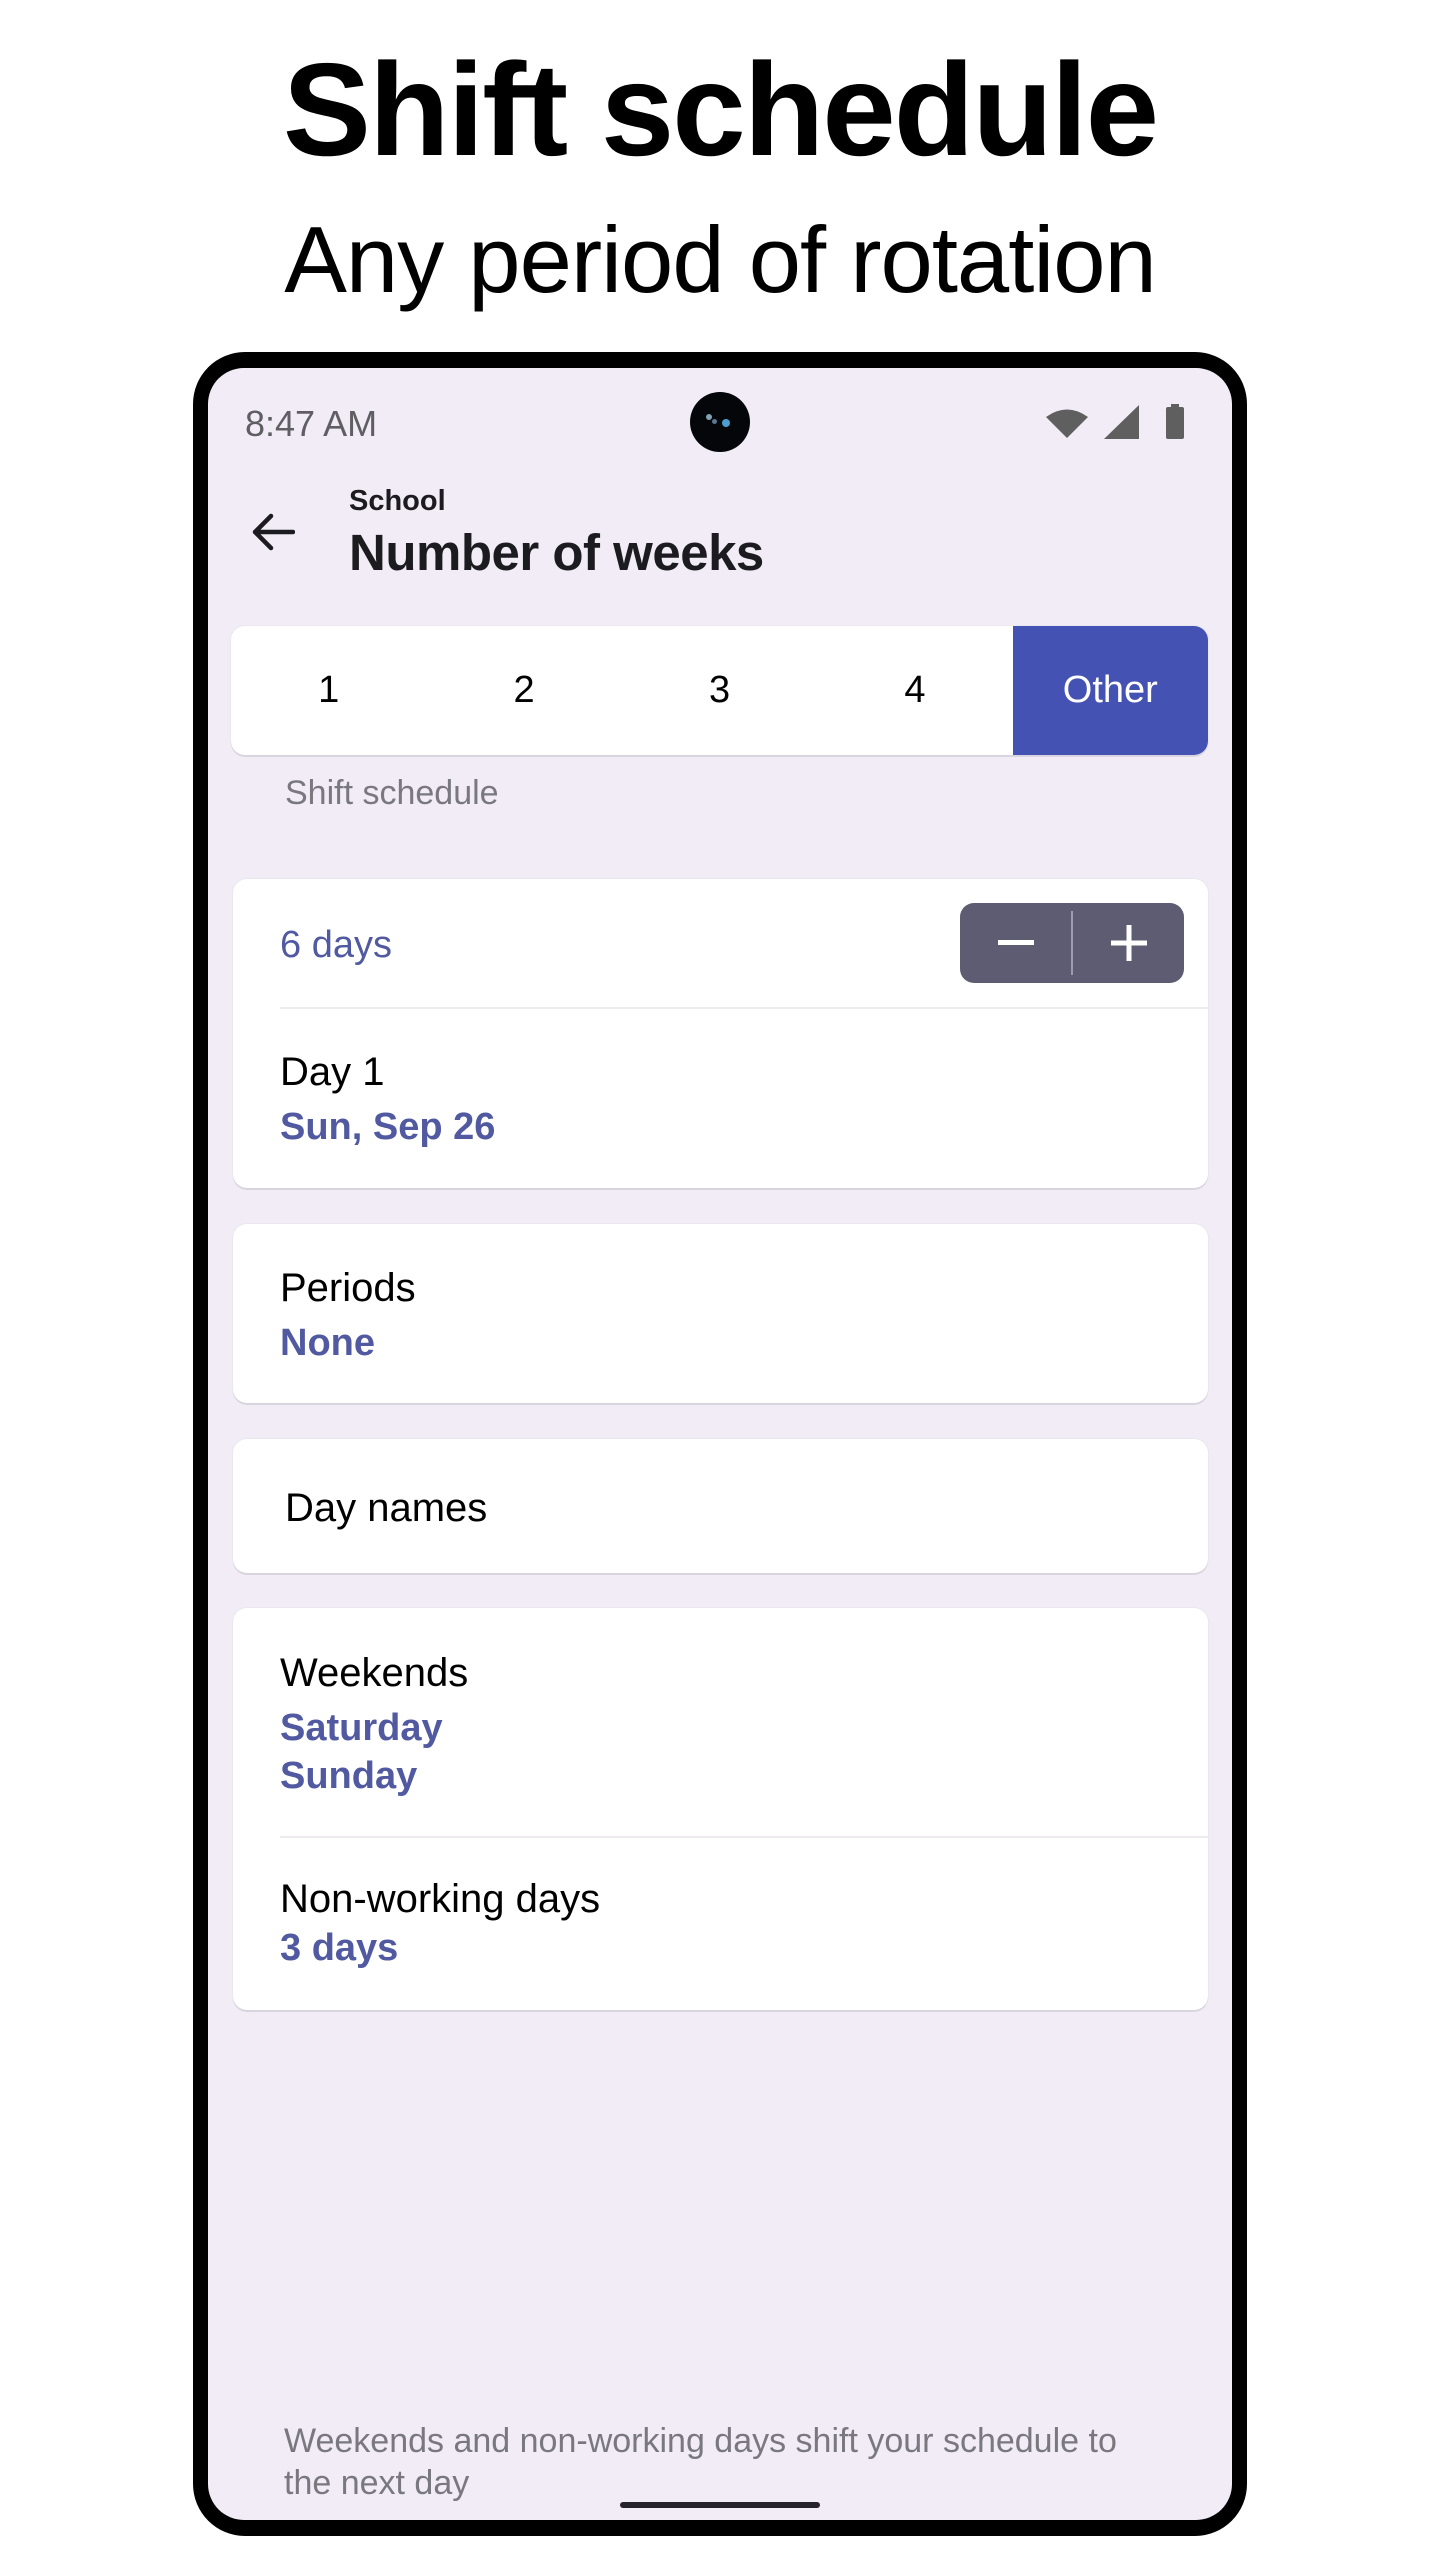 This screenshot has height=2560, width=1440. I want to click on weekends-value-sunday: Sunday, so click(349, 1776).